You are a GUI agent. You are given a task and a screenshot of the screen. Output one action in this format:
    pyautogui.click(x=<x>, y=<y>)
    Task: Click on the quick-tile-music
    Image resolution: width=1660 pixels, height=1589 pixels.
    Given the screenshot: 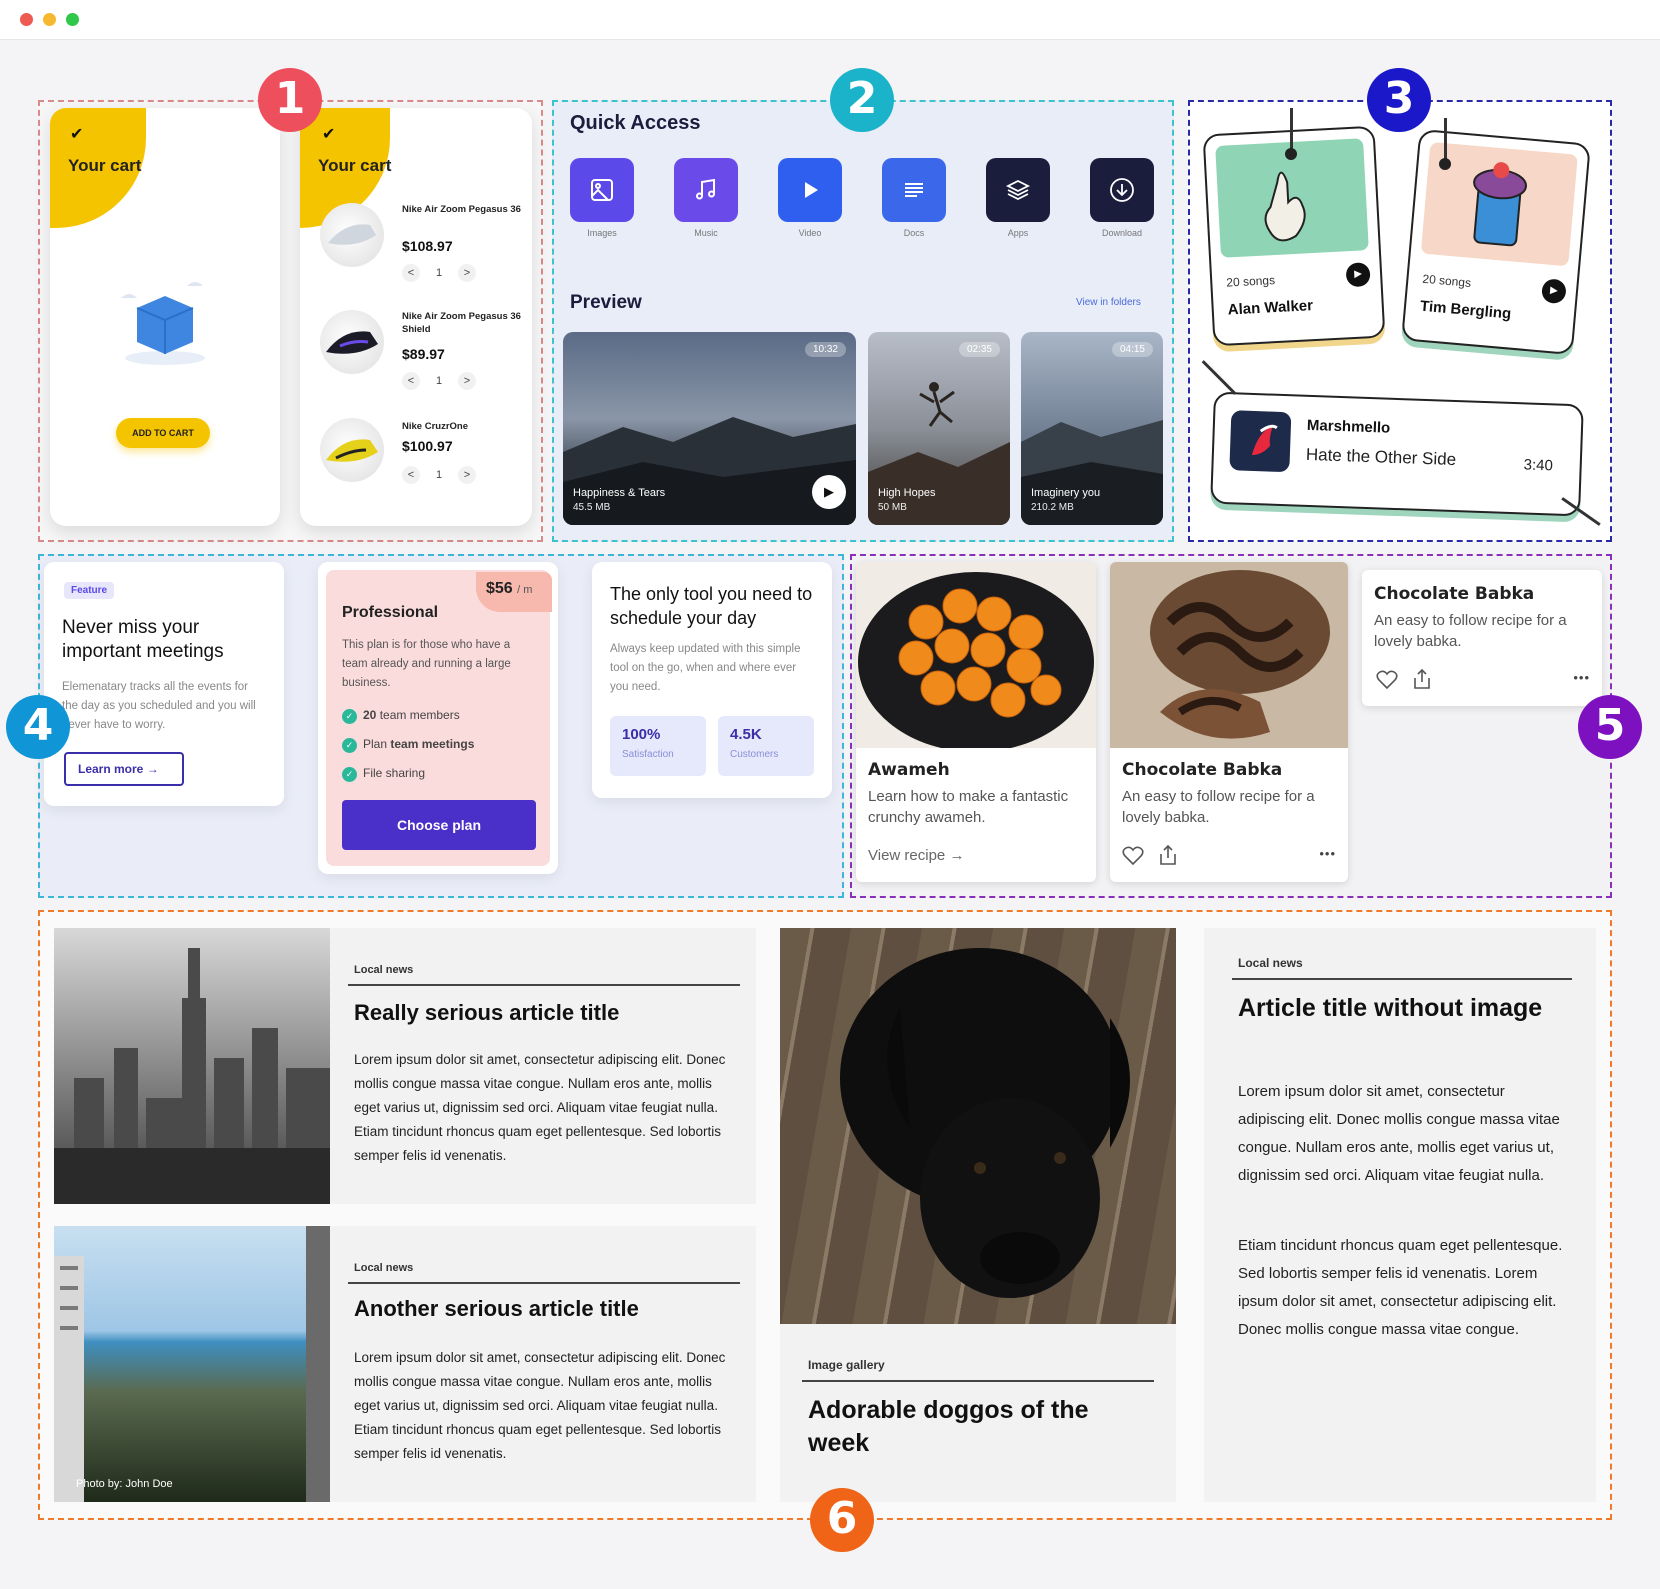 What is the action you would take?
    pyautogui.click(x=706, y=190)
    